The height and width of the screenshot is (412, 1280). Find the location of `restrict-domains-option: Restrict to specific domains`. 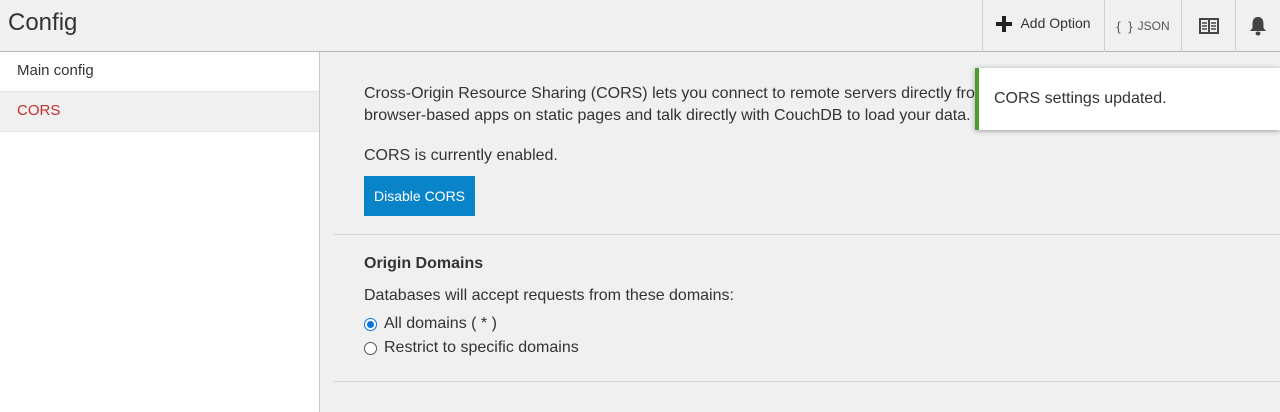

restrict-domains-option: Restrict to specific domains is located at coordinates (471, 348).